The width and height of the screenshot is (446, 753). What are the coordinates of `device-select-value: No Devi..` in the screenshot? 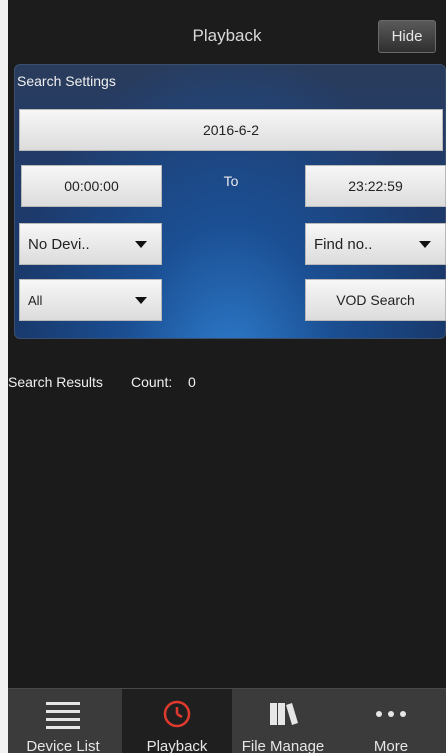 It's located at (59, 244).